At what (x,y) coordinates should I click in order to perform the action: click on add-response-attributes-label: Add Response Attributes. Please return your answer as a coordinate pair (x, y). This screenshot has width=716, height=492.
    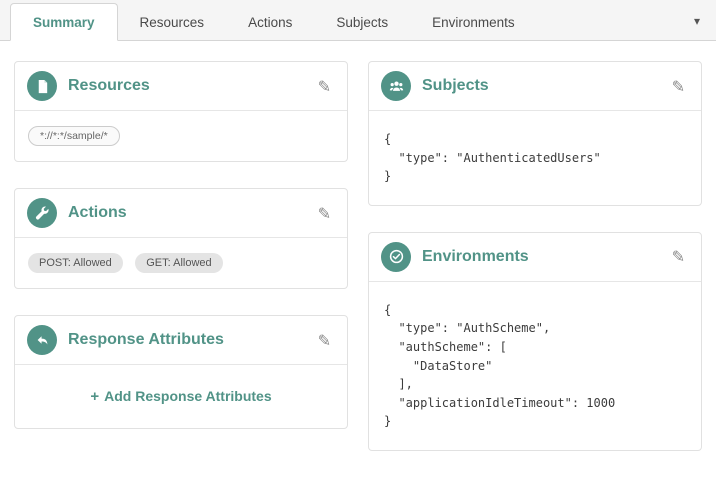
    Looking at the image, I should click on (188, 396).